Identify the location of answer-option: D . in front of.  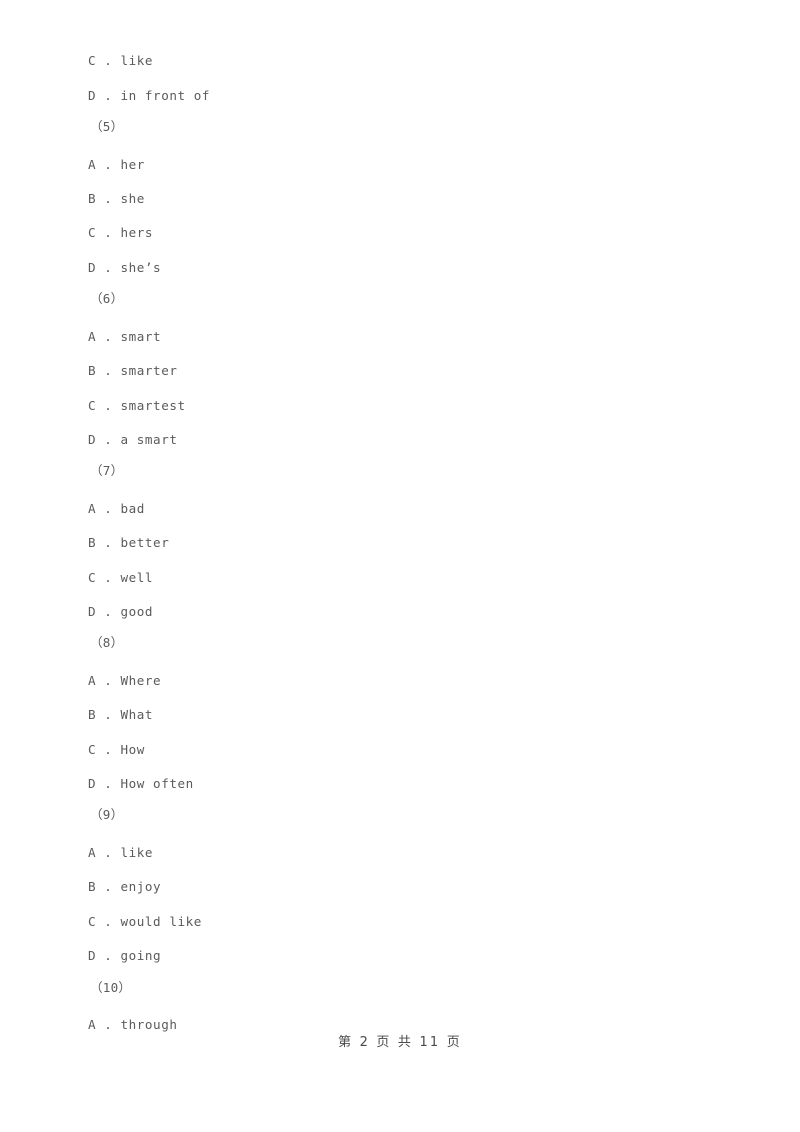
(149, 95).